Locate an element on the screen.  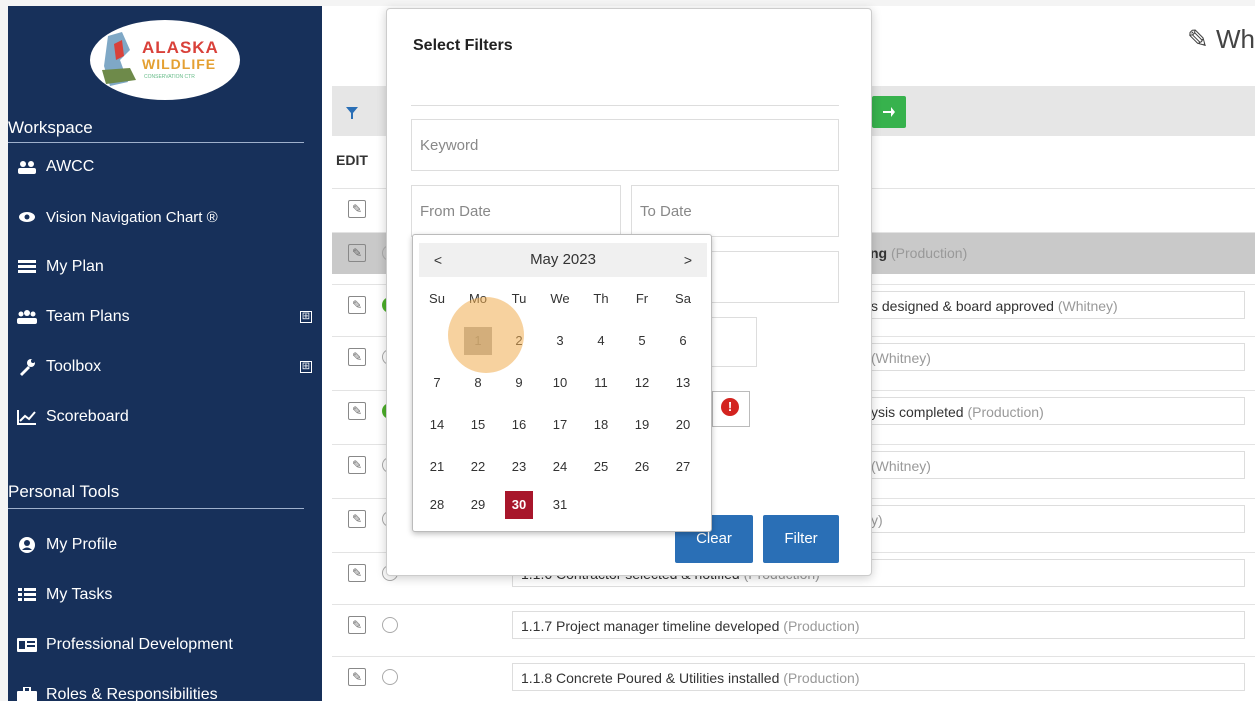
calendar-day: 3 is located at coordinates (560, 341).